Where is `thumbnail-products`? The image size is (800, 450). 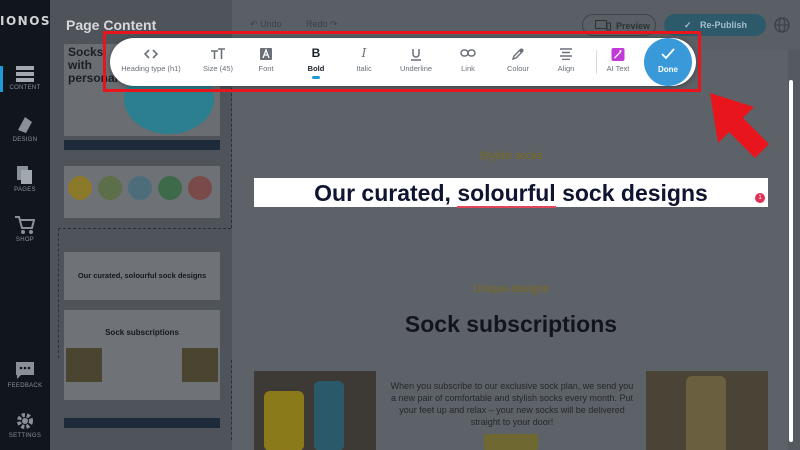 thumbnail-products is located at coordinates (142, 192).